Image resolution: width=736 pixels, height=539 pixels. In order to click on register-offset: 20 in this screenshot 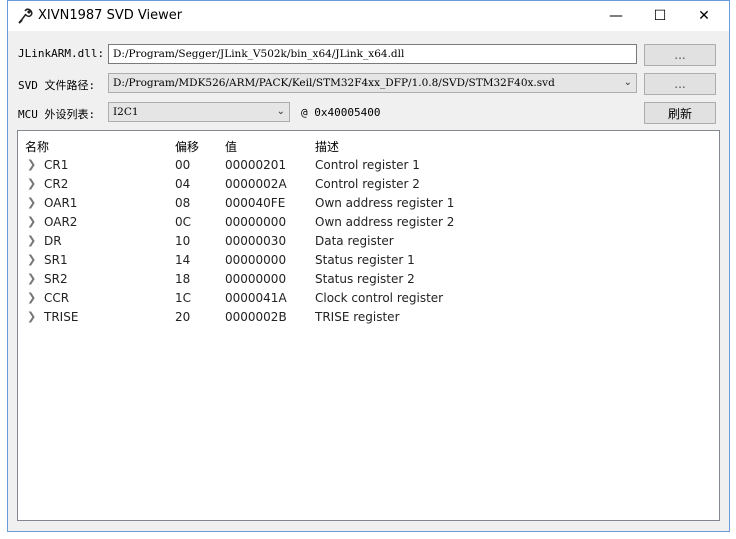, I will do `click(183, 317)`.